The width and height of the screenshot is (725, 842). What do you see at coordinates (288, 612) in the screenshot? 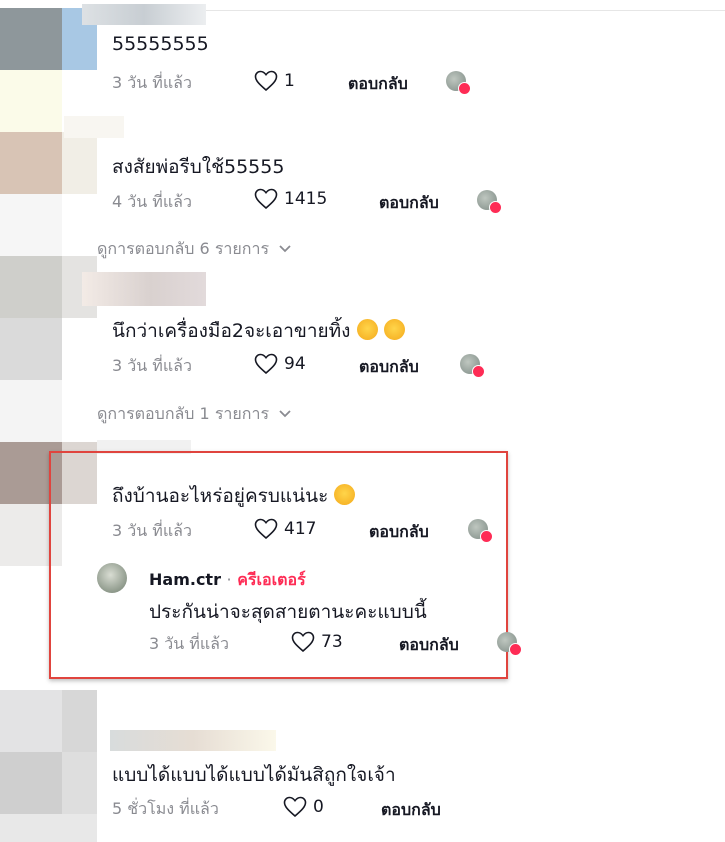
I see `creator-reply-text: ประกันน่าจะสุดสายตานะคะแบบนี้` at bounding box center [288, 612].